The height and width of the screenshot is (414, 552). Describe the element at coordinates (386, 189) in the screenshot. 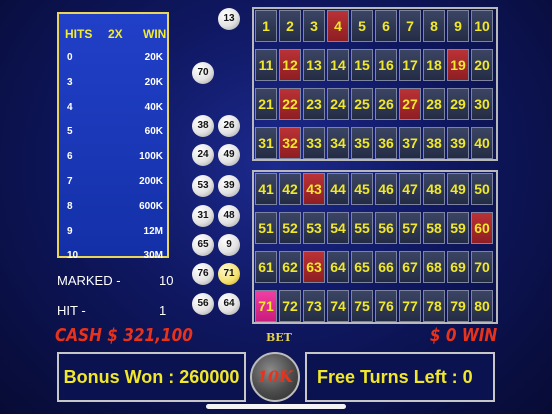

I see `board-number-46: 46` at that location.